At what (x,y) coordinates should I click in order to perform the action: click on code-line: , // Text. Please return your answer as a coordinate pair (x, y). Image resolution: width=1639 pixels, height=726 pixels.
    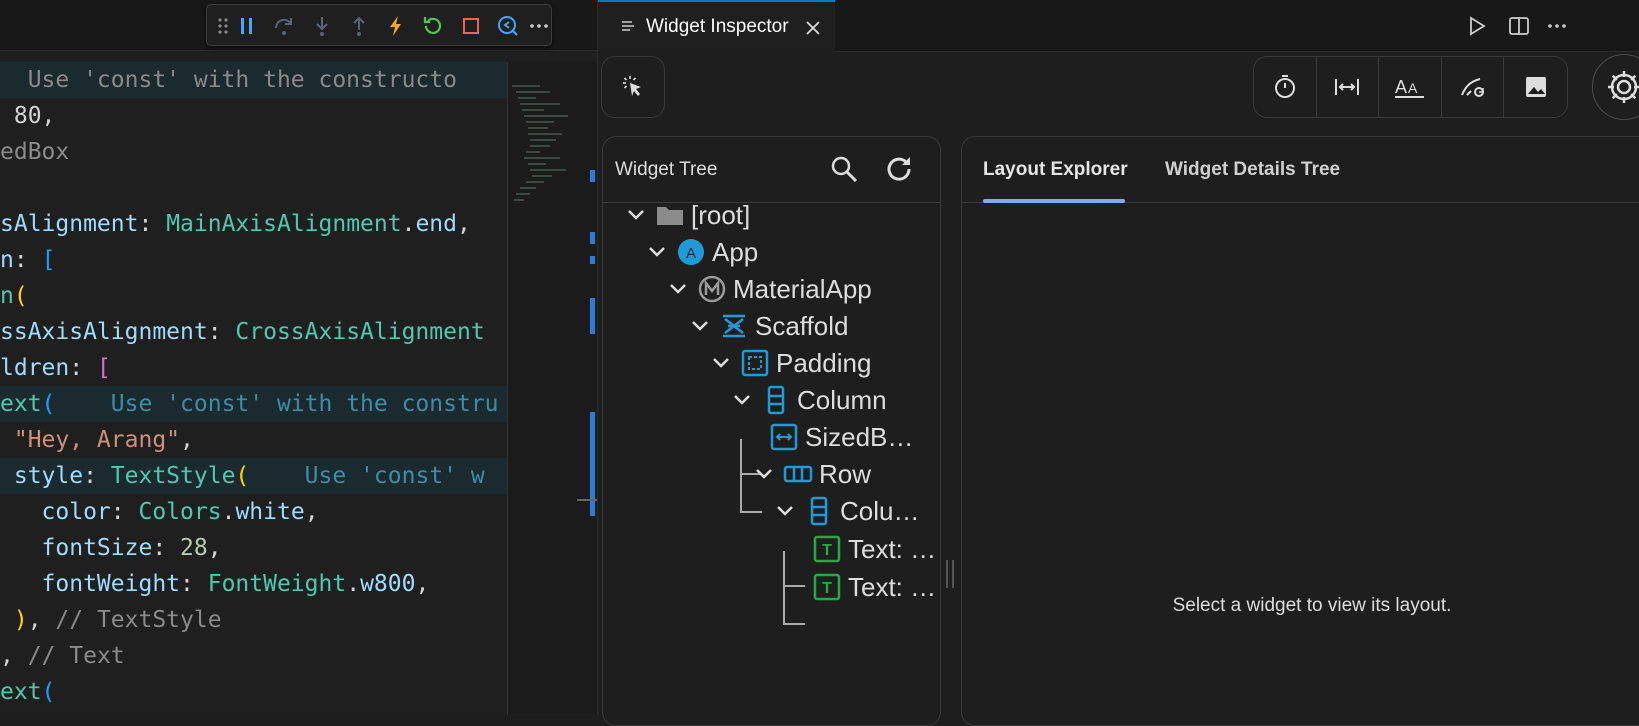
    Looking at the image, I should click on (253, 656).